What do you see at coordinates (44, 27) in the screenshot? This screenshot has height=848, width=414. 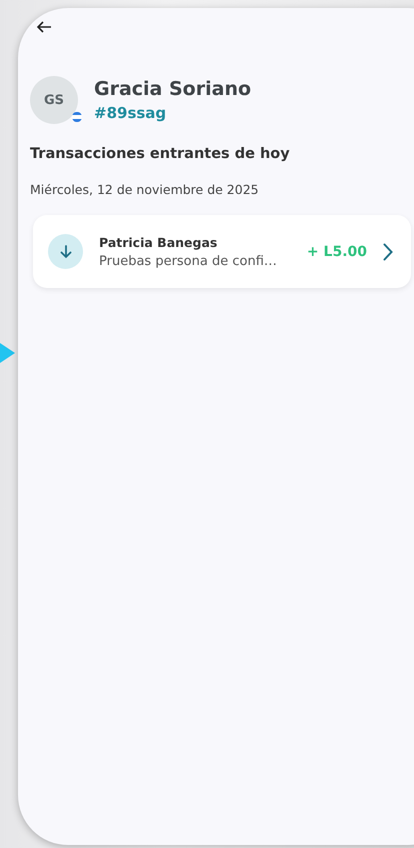 I see `back-button` at bounding box center [44, 27].